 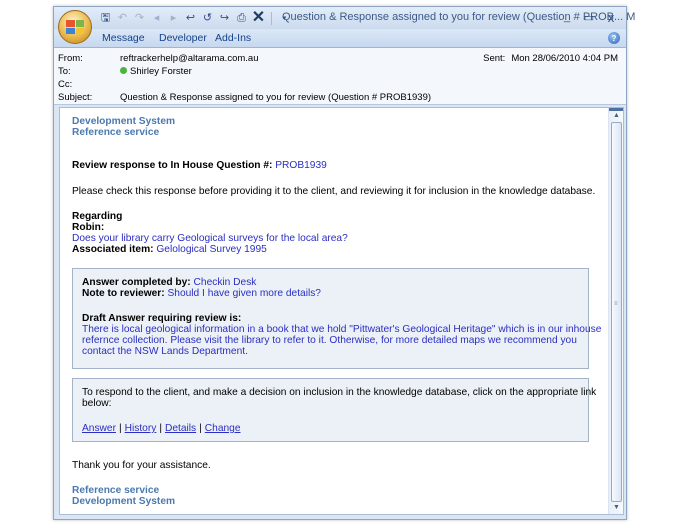 What do you see at coordinates (116, 132) in the screenshot?
I see `system-name-line2: Reference service` at bounding box center [116, 132].